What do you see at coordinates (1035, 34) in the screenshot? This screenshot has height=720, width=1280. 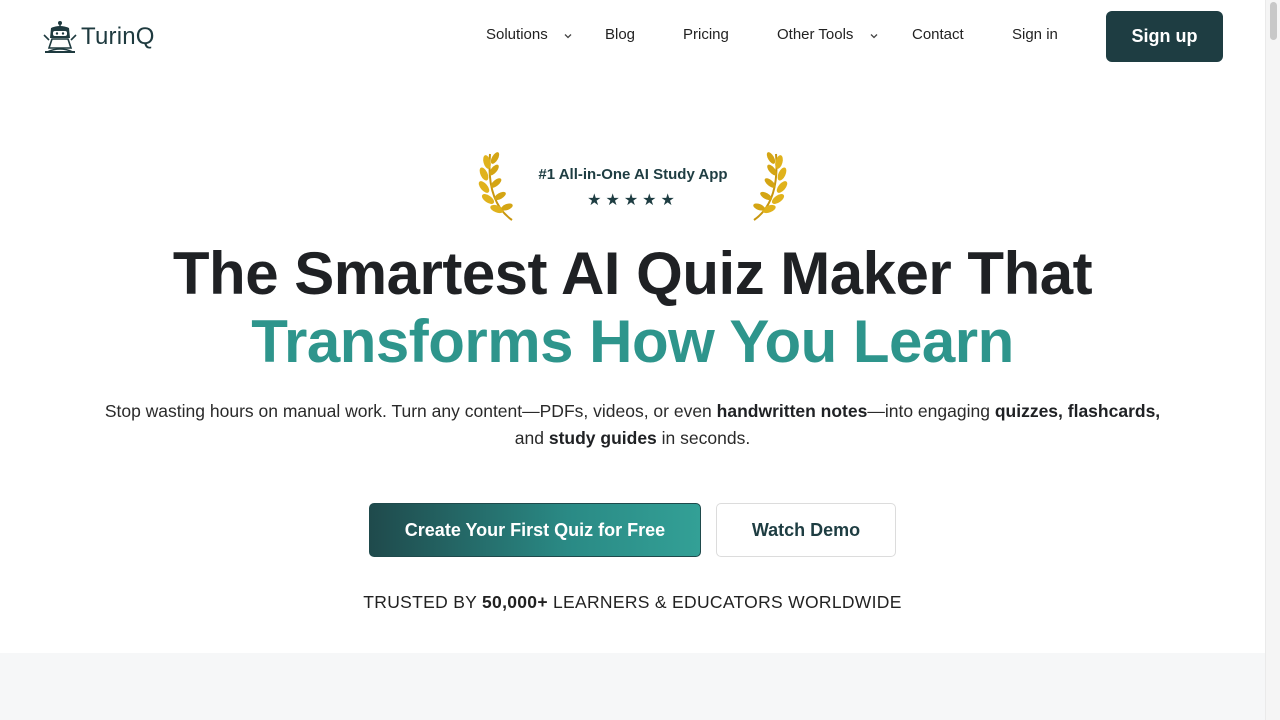 I see `sign-in-link: Sign in` at bounding box center [1035, 34].